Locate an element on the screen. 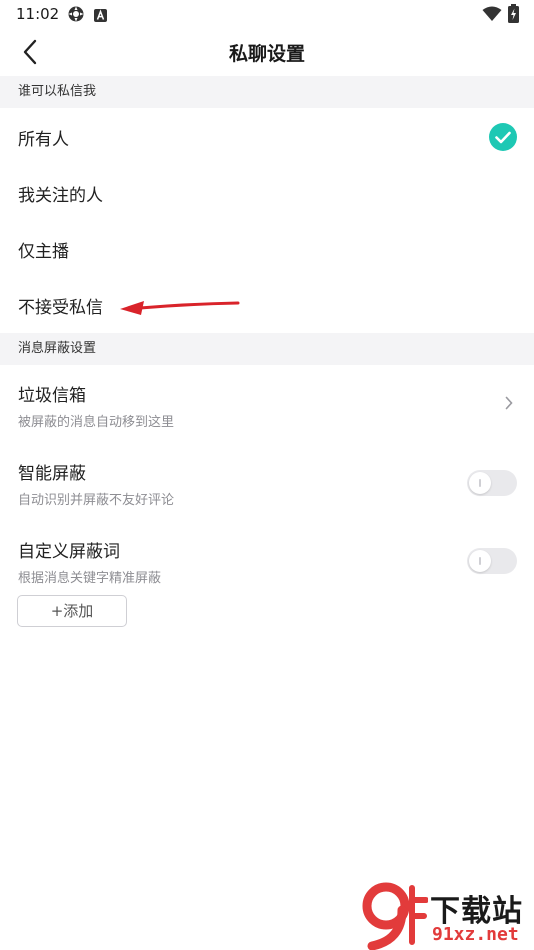  custom-words-toggle is located at coordinates (492, 561).